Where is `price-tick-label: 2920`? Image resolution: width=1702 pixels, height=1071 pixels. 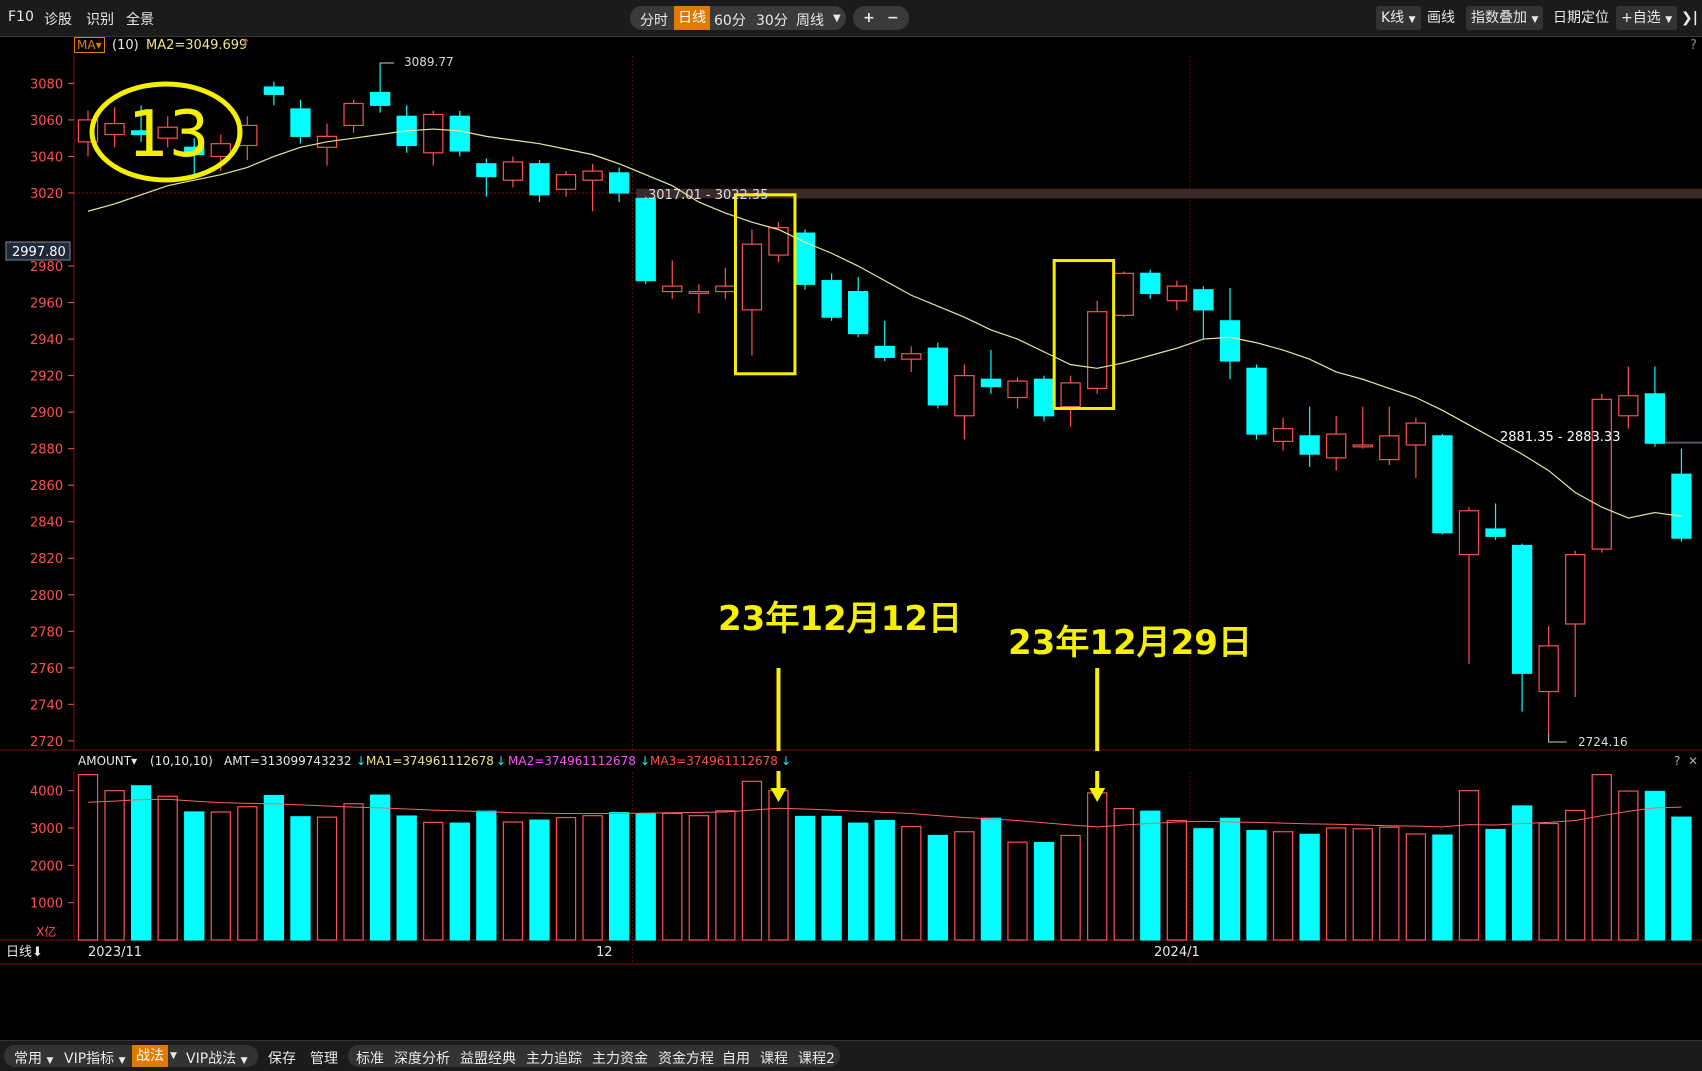
price-tick-label: 2920 is located at coordinates (46, 377).